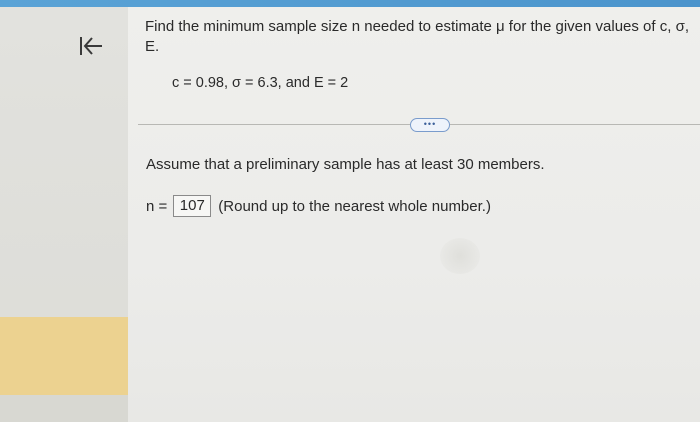  Describe the element at coordinates (64, 356) in the screenshot. I see `sidebar-highlight` at that location.